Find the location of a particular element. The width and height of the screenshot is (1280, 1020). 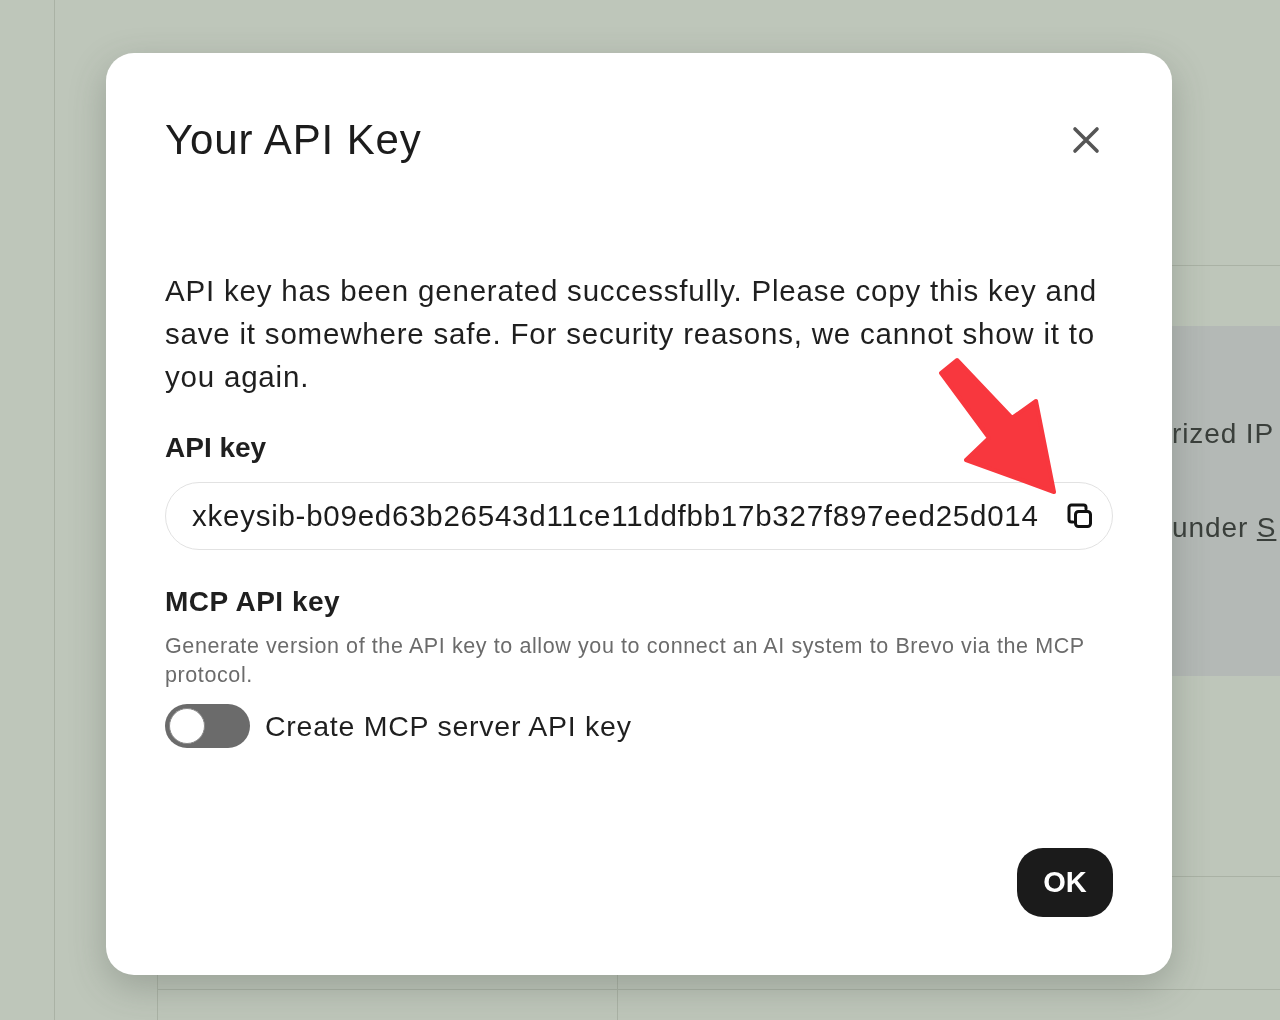

panel-text: under S is located at coordinates (1224, 528).